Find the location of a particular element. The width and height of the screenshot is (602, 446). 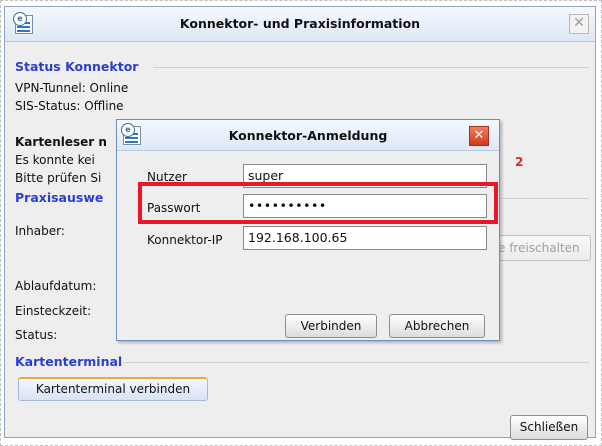

connect-button: Verbinden is located at coordinates (331, 326).